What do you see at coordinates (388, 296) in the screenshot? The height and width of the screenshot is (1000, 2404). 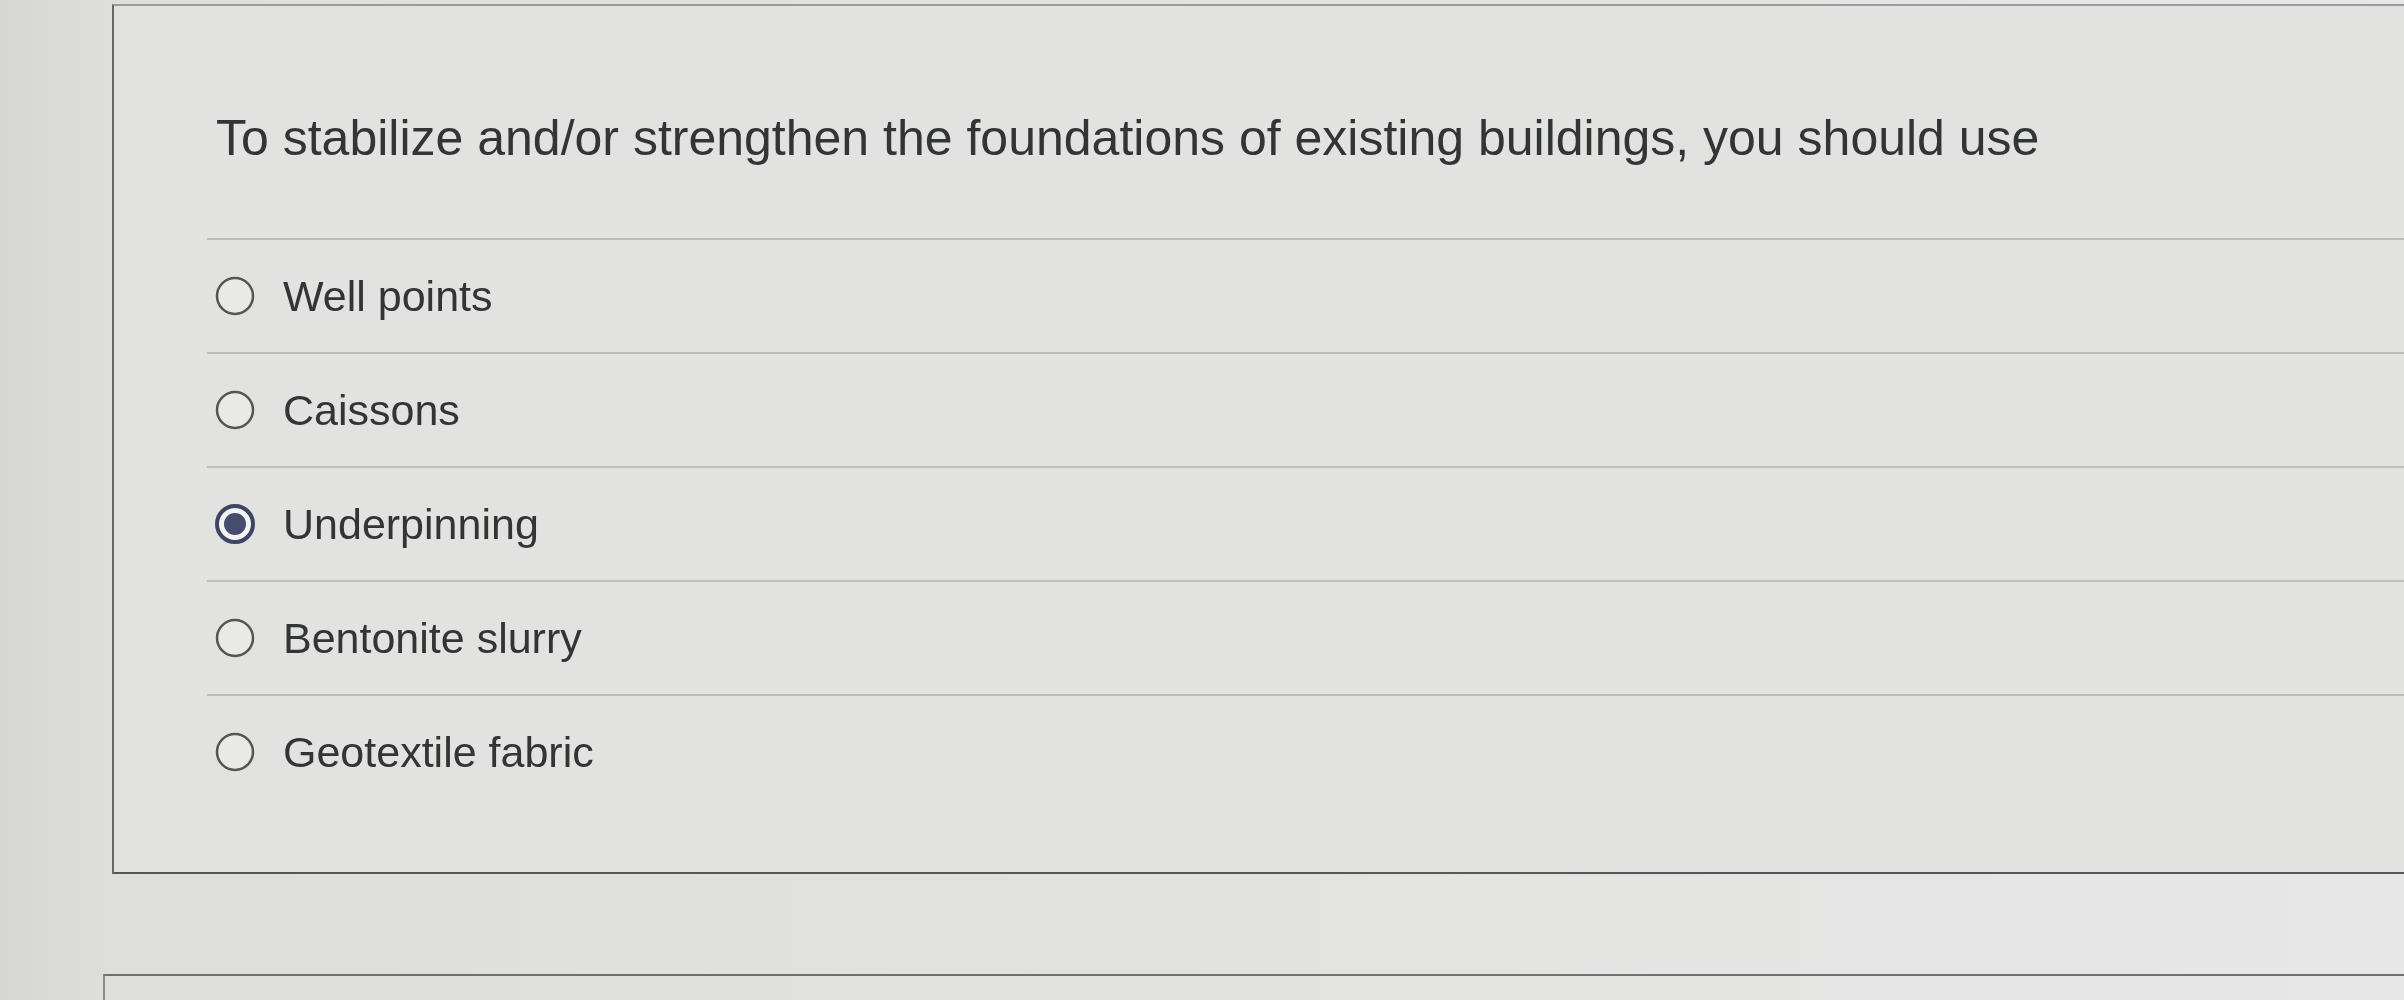 I see `option-label: Well points` at bounding box center [388, 296].